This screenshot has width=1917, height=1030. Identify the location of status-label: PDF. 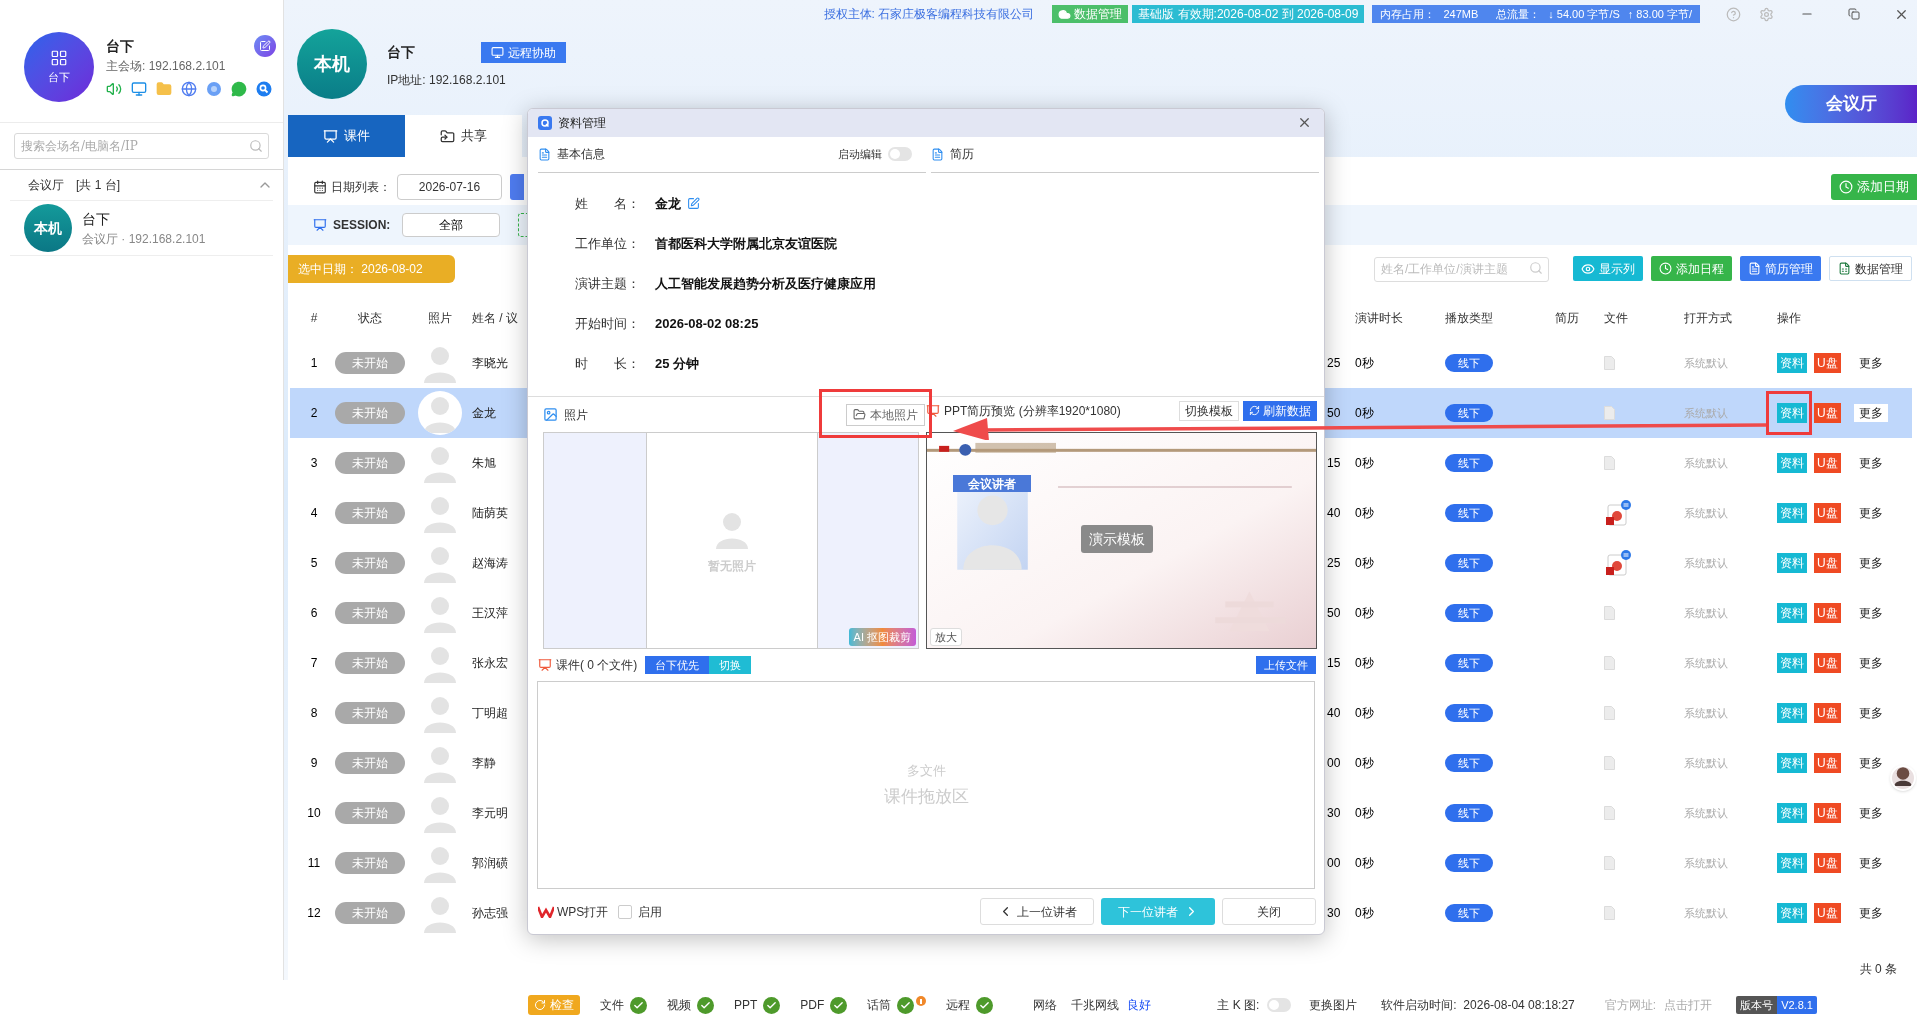
(812, 1005).